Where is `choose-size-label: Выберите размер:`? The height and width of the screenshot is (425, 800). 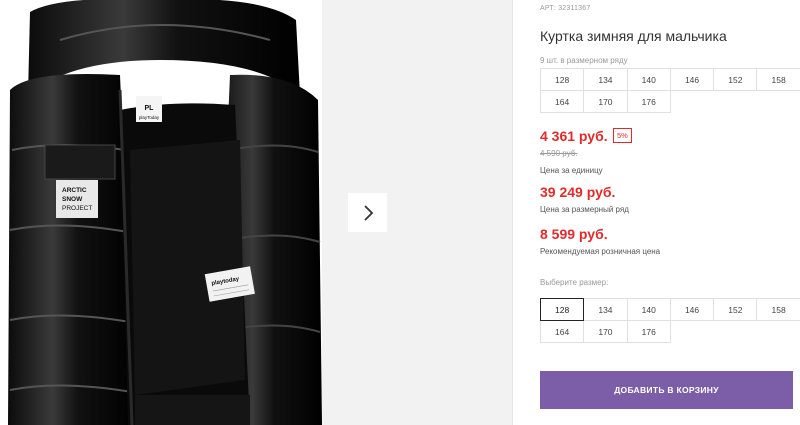 choose-size-label: Выберите размер: is located at coordinates (574, 282).